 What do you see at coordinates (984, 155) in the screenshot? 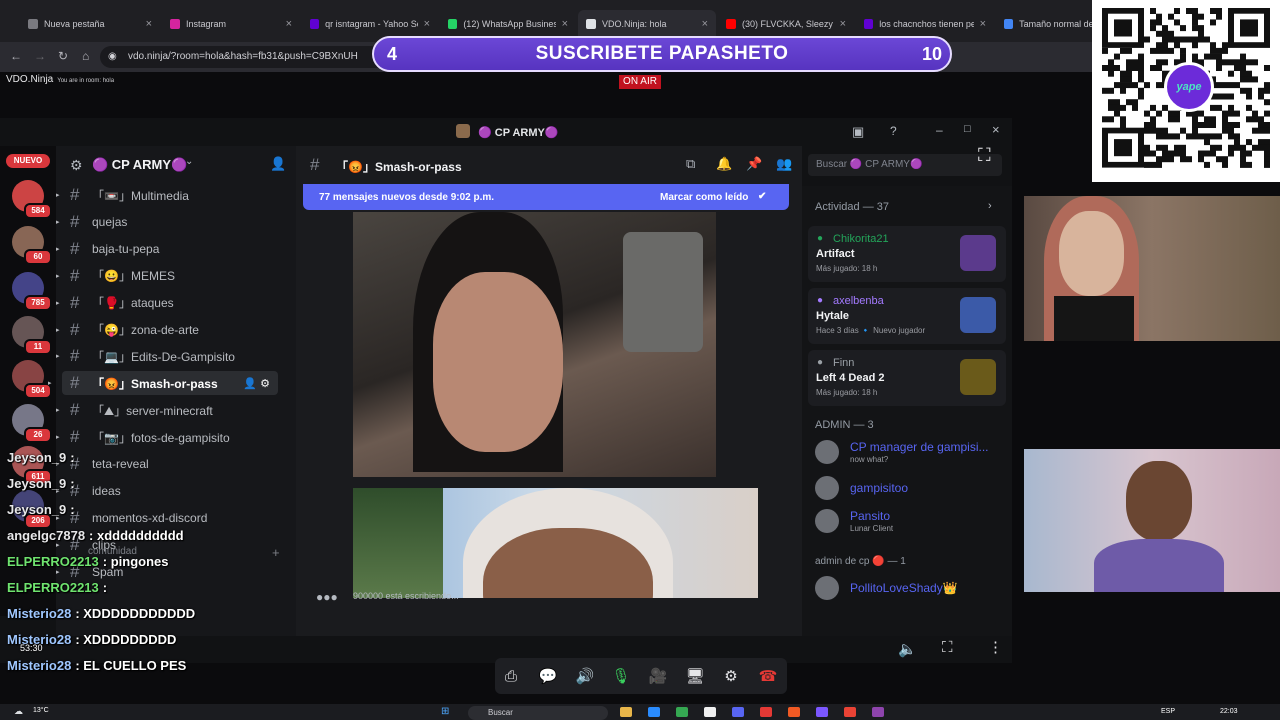
I see `fullscreen-icon: ⛶` at bounding box center [984, 155].